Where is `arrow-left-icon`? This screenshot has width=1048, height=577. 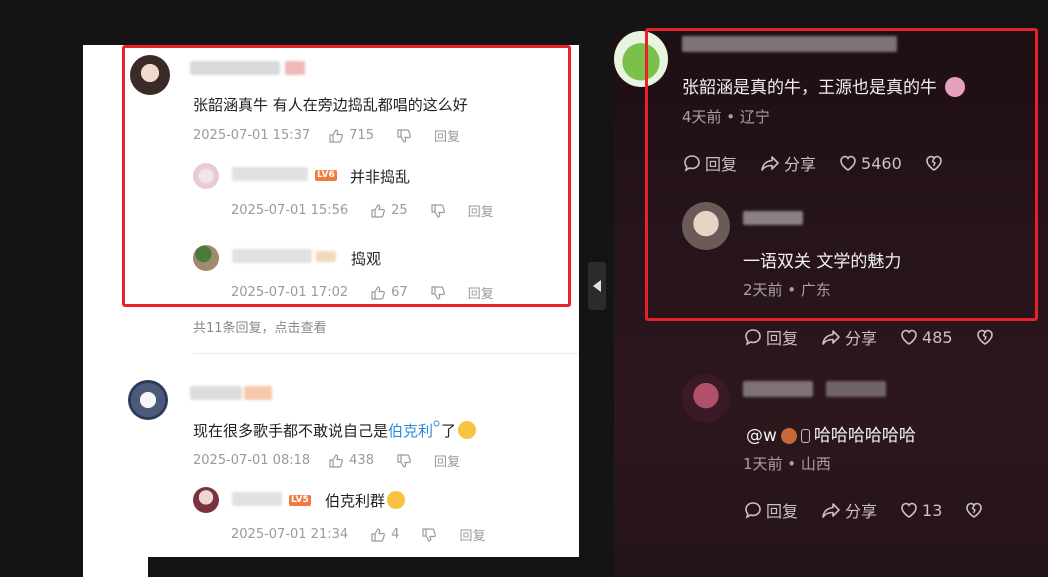
arrow-left-icon is located at coordinates (597, 286).